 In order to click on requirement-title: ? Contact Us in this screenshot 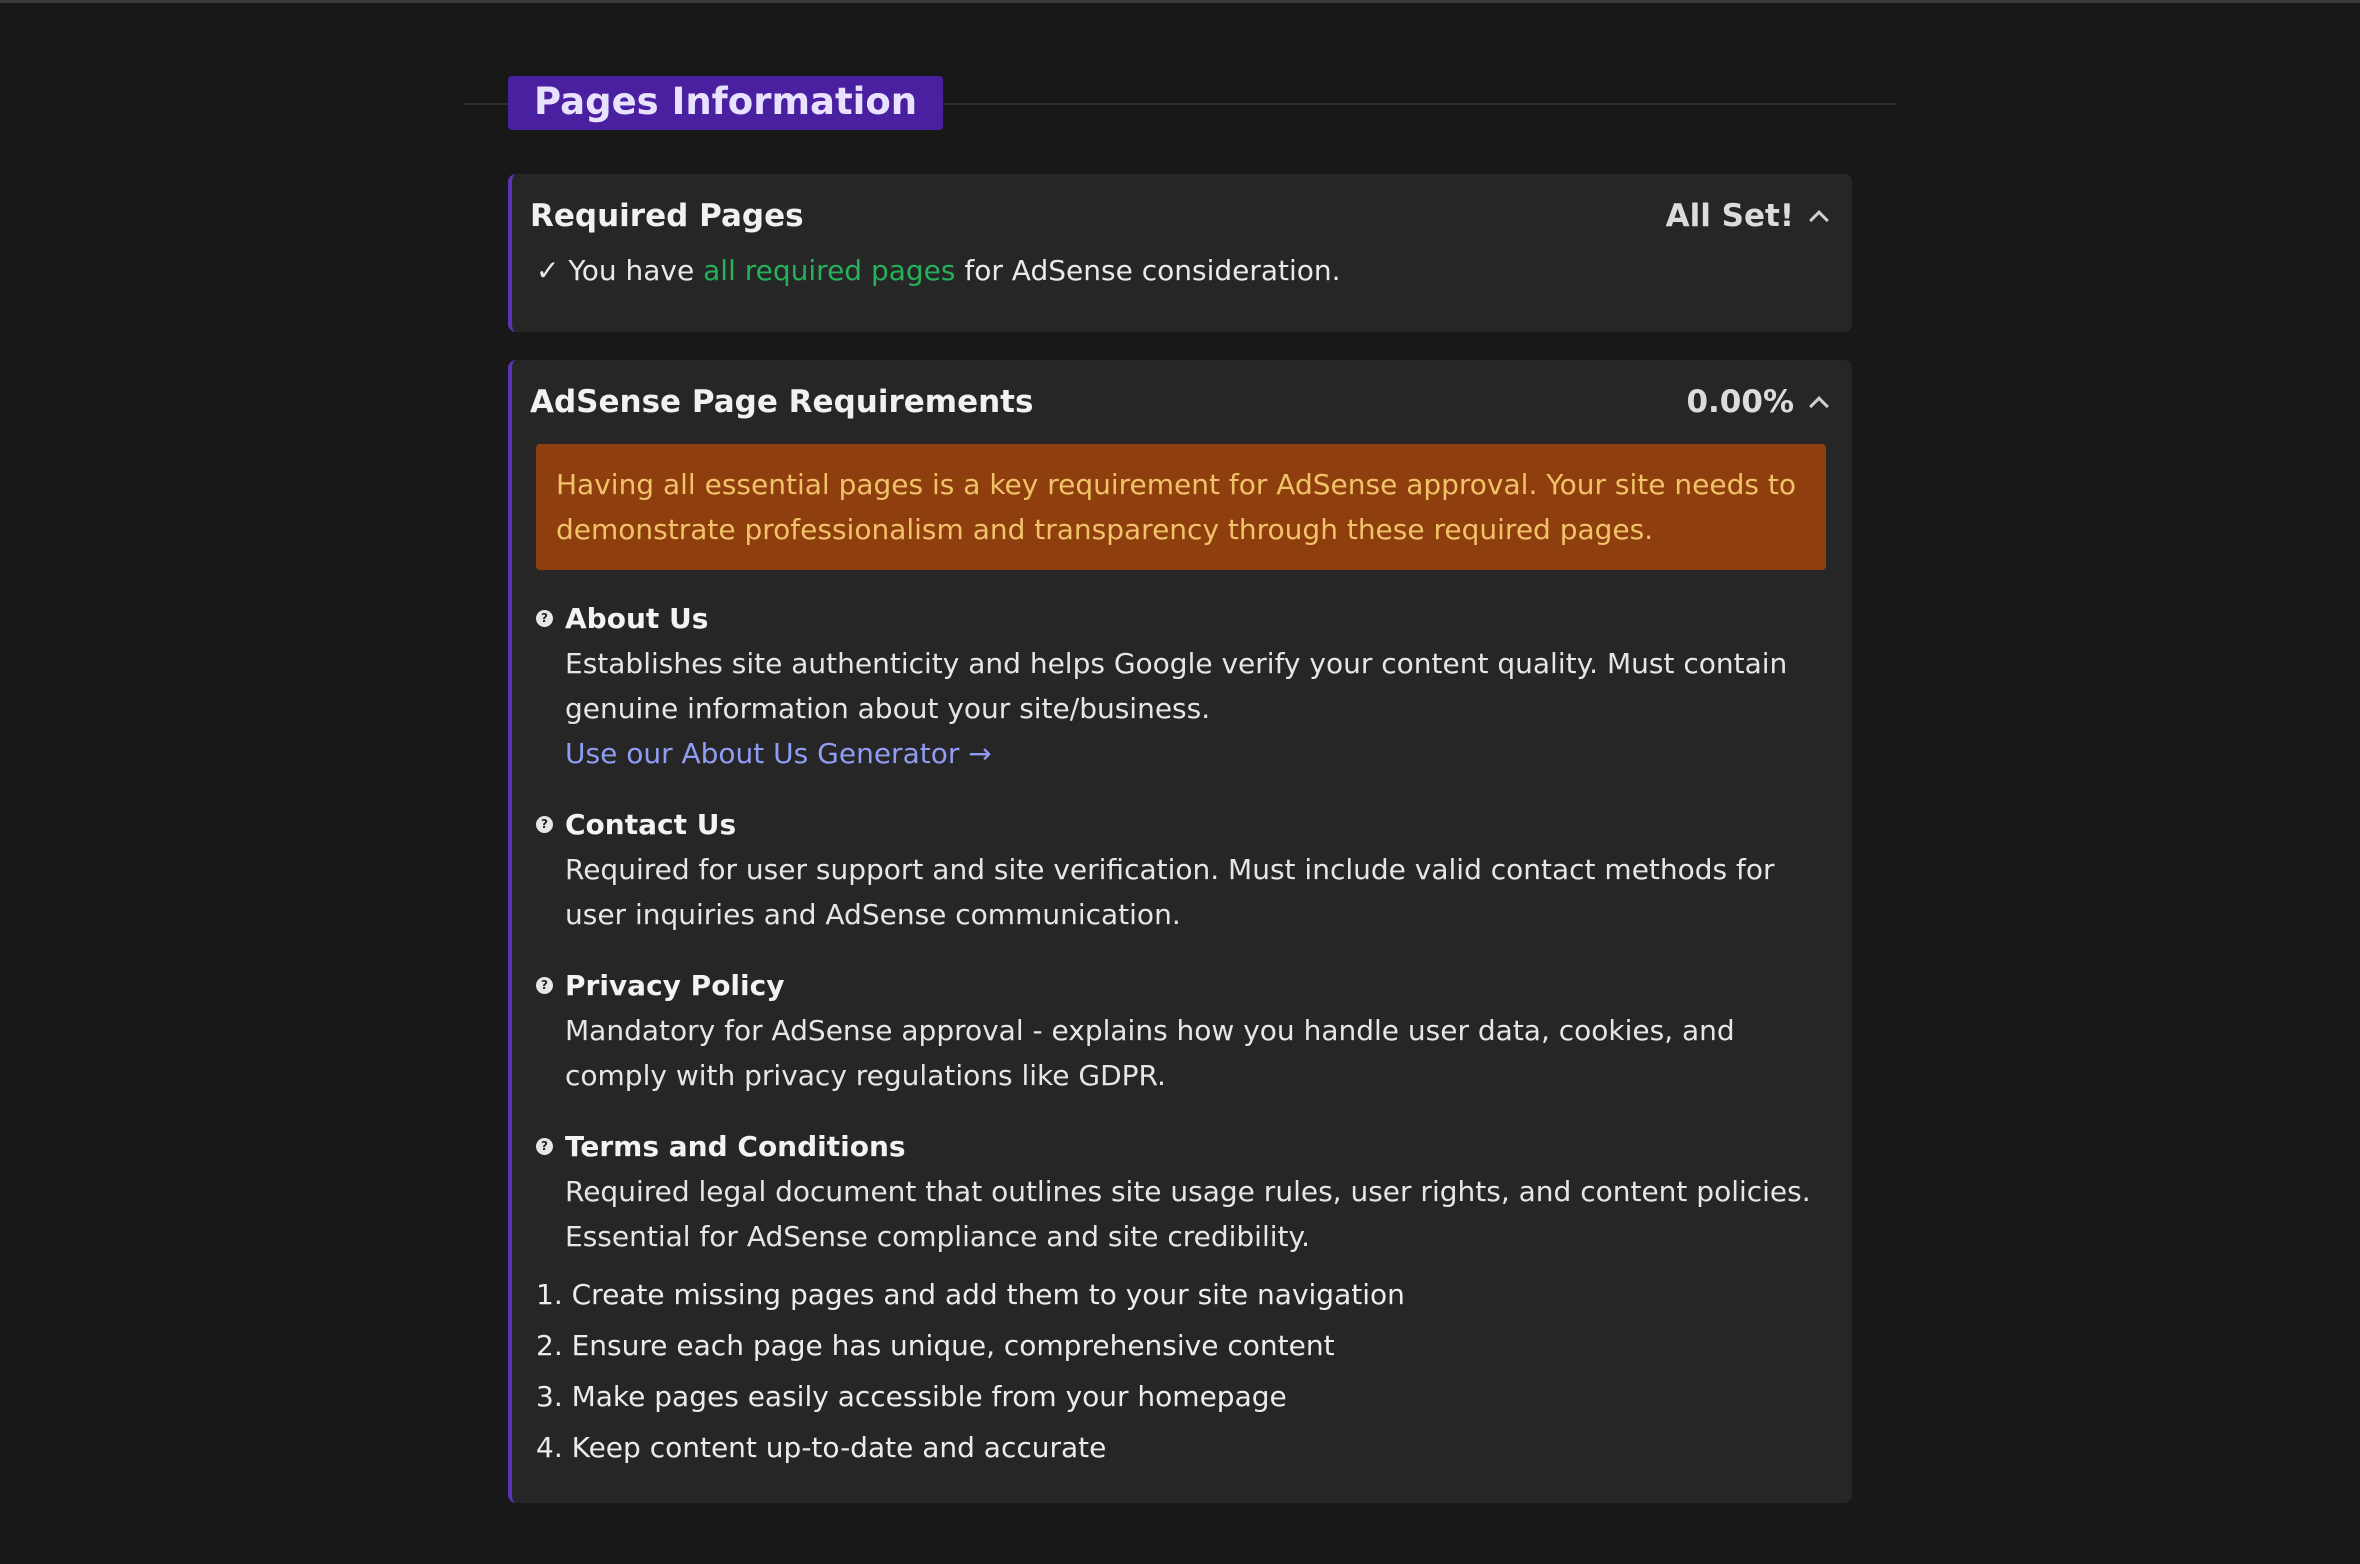, I will do `click(1194, 824)`.